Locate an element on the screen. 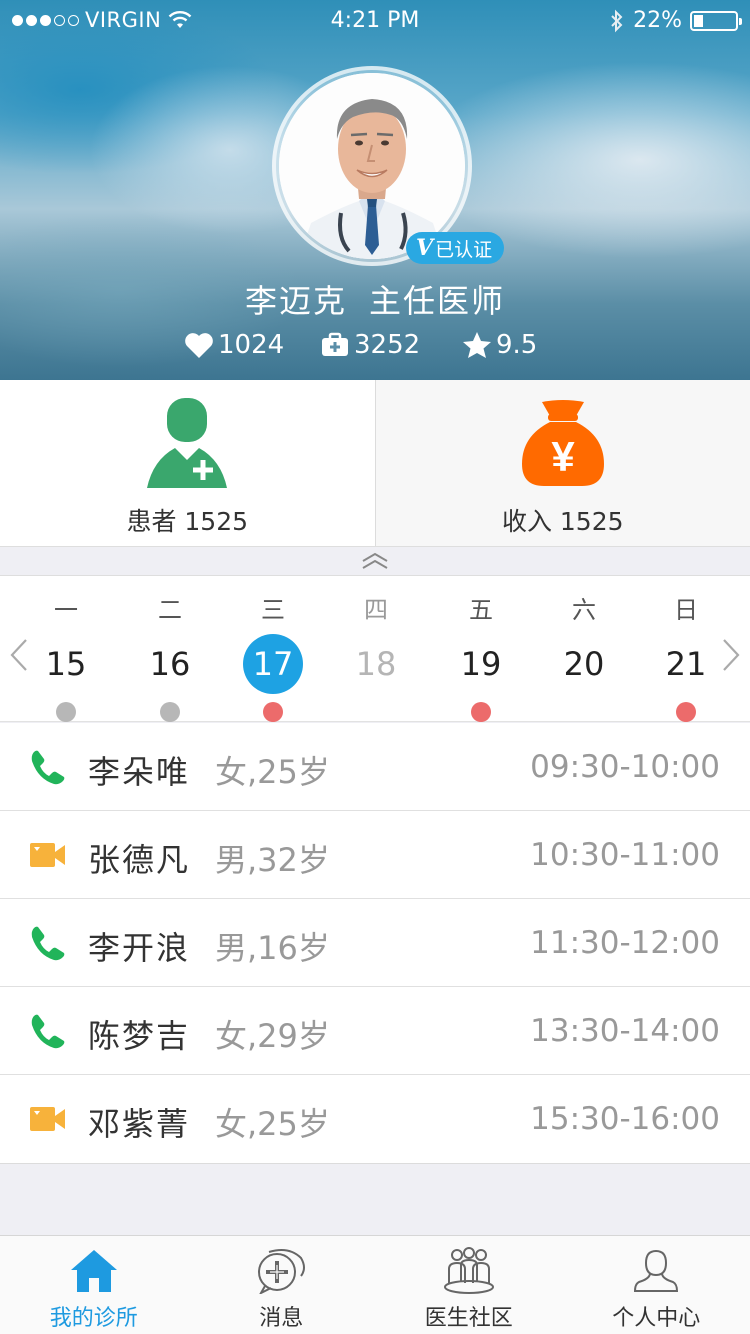  income-tile: ¥ 收入 1525 is located at coordinates (562, 463).